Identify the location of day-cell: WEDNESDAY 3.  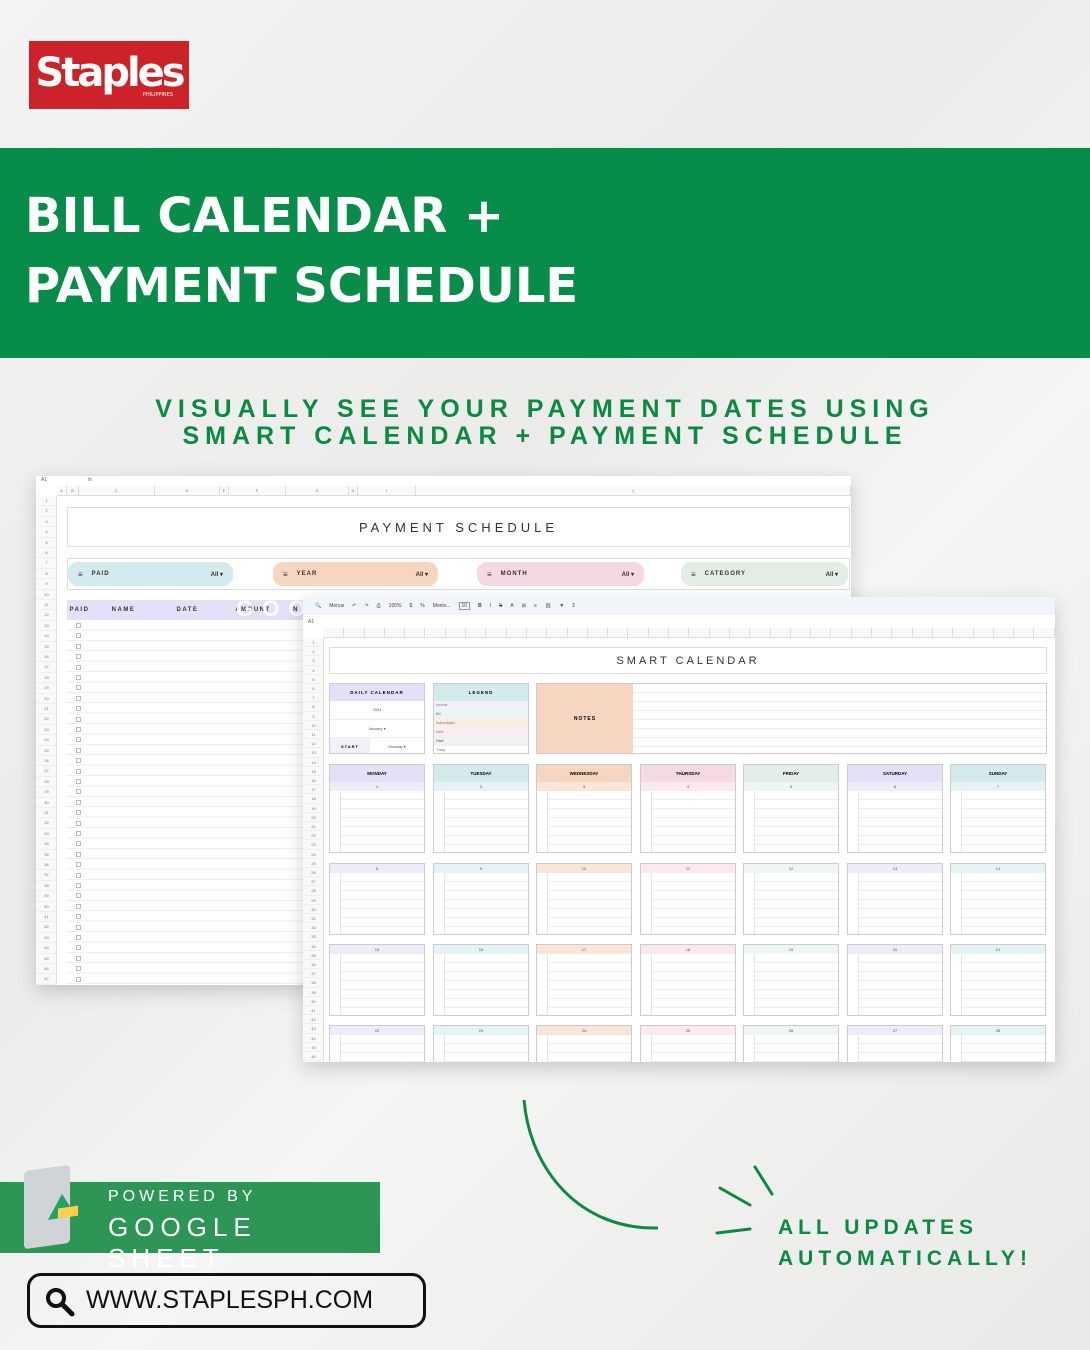
(584, 808).